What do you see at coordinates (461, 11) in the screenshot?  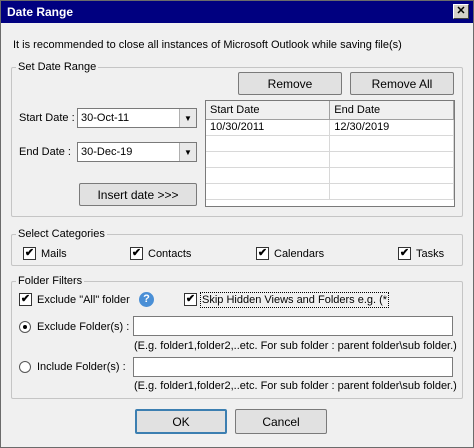 I see `close-button: ✕` at bounding box center [461, 11].